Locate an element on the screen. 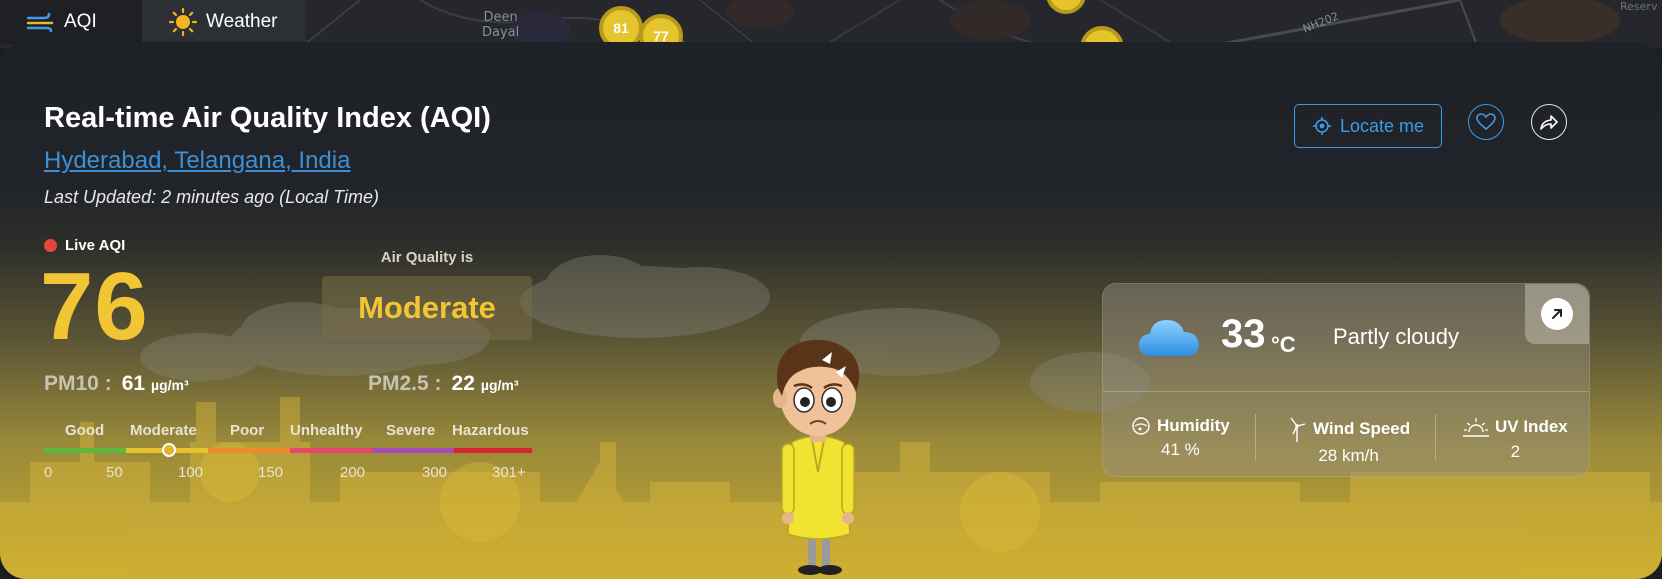 The width and height of the screenshot is (1662, 579). temperature-value: 33 is located at coordinates (1243, 334).